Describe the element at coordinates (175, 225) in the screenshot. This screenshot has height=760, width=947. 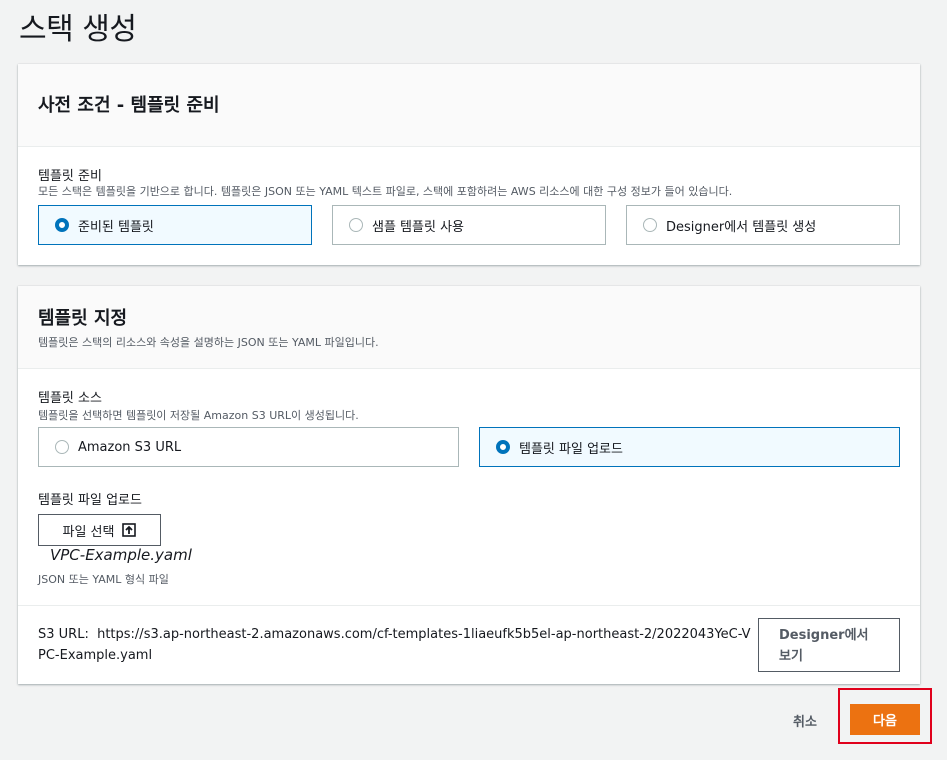
I see `option-template-ready: 준비된 템플릿` at that location.